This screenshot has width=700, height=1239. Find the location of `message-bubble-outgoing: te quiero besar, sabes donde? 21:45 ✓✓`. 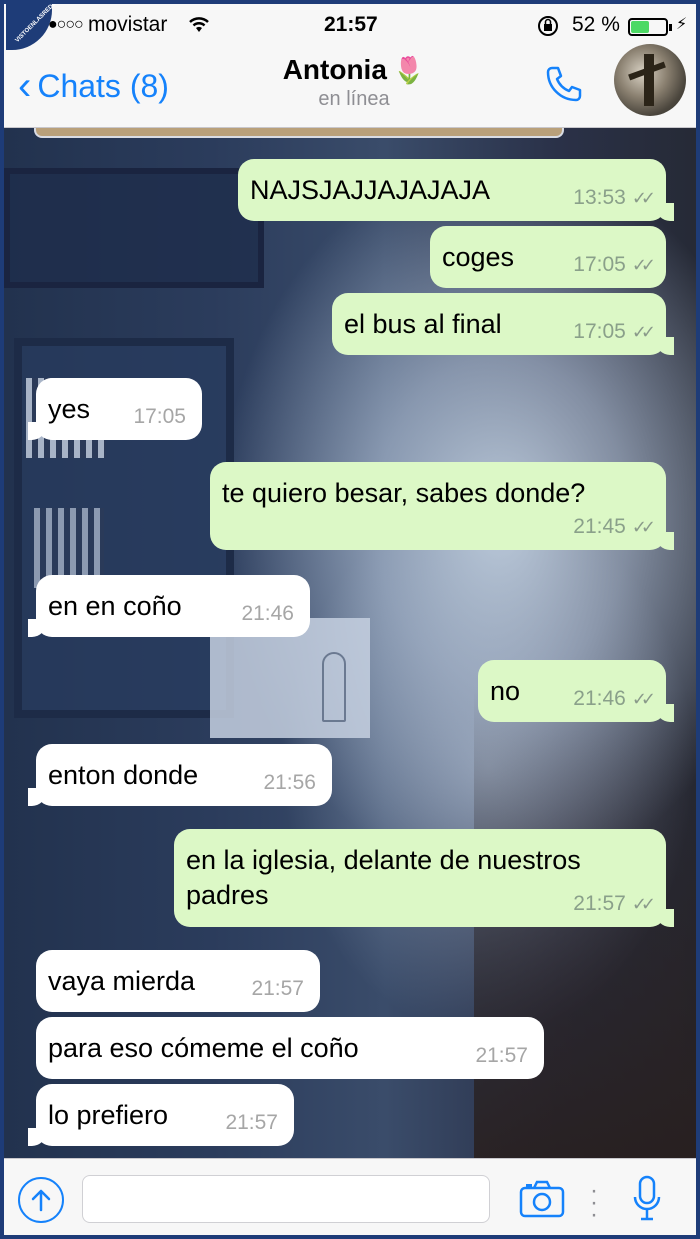

message-bubble-outgoing: te quiero besar, sabes donde? 21:45 ✓✓ is located at coordinates (442, 506).